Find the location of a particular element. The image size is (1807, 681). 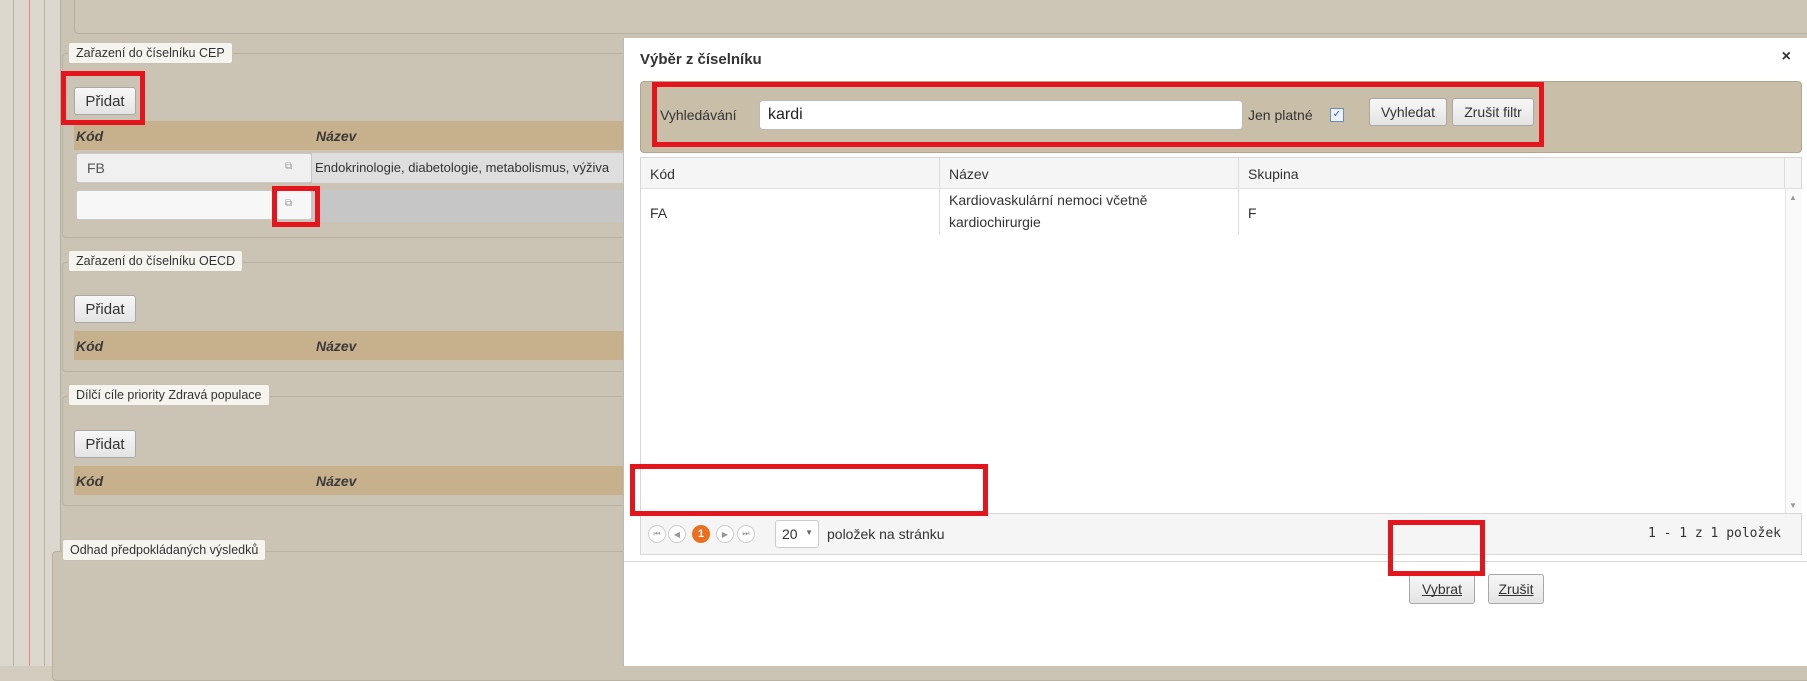

priority-legend: Dílčí cíle priority Zdravá populace is located at coordinates (169, 395).